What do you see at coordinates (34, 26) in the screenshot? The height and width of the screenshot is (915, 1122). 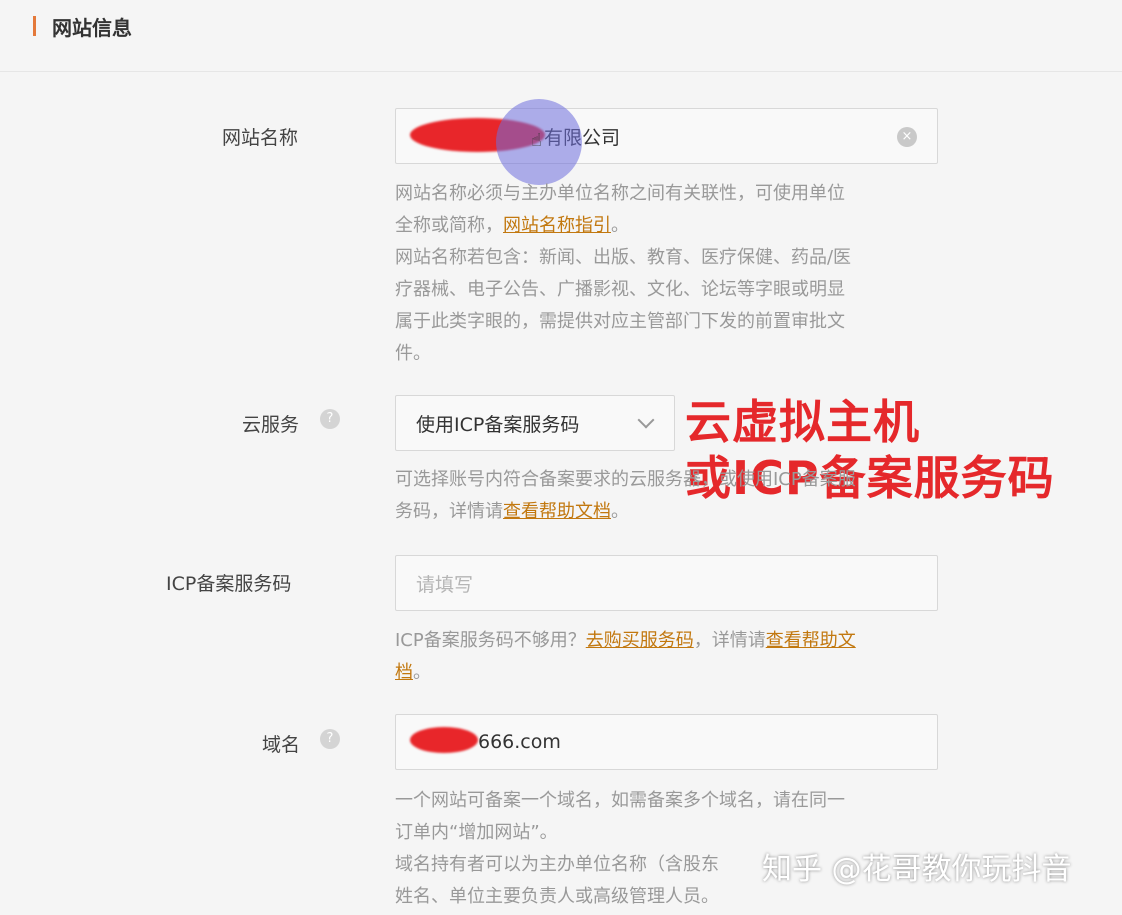 I see `section-accent-bar` at bounding box center [34, 26].